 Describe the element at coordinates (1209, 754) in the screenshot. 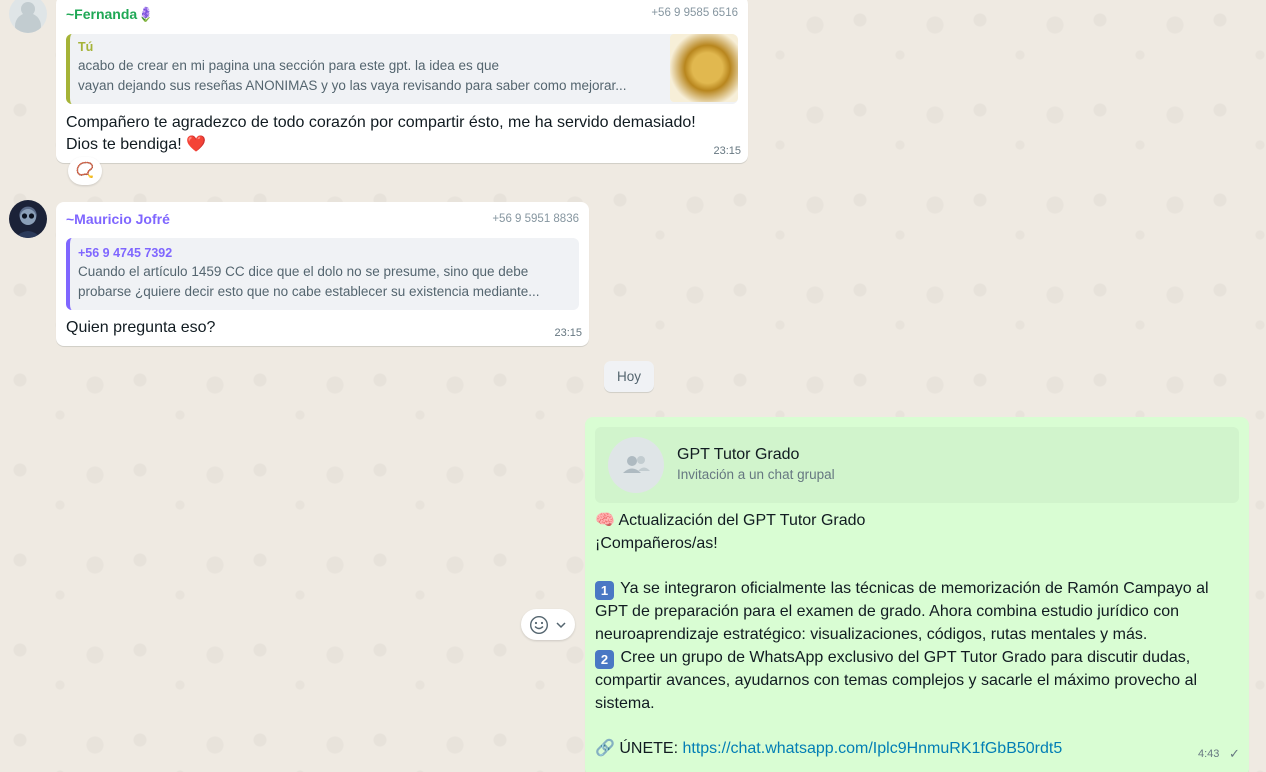

I see `message-time: 4:43` at that location.